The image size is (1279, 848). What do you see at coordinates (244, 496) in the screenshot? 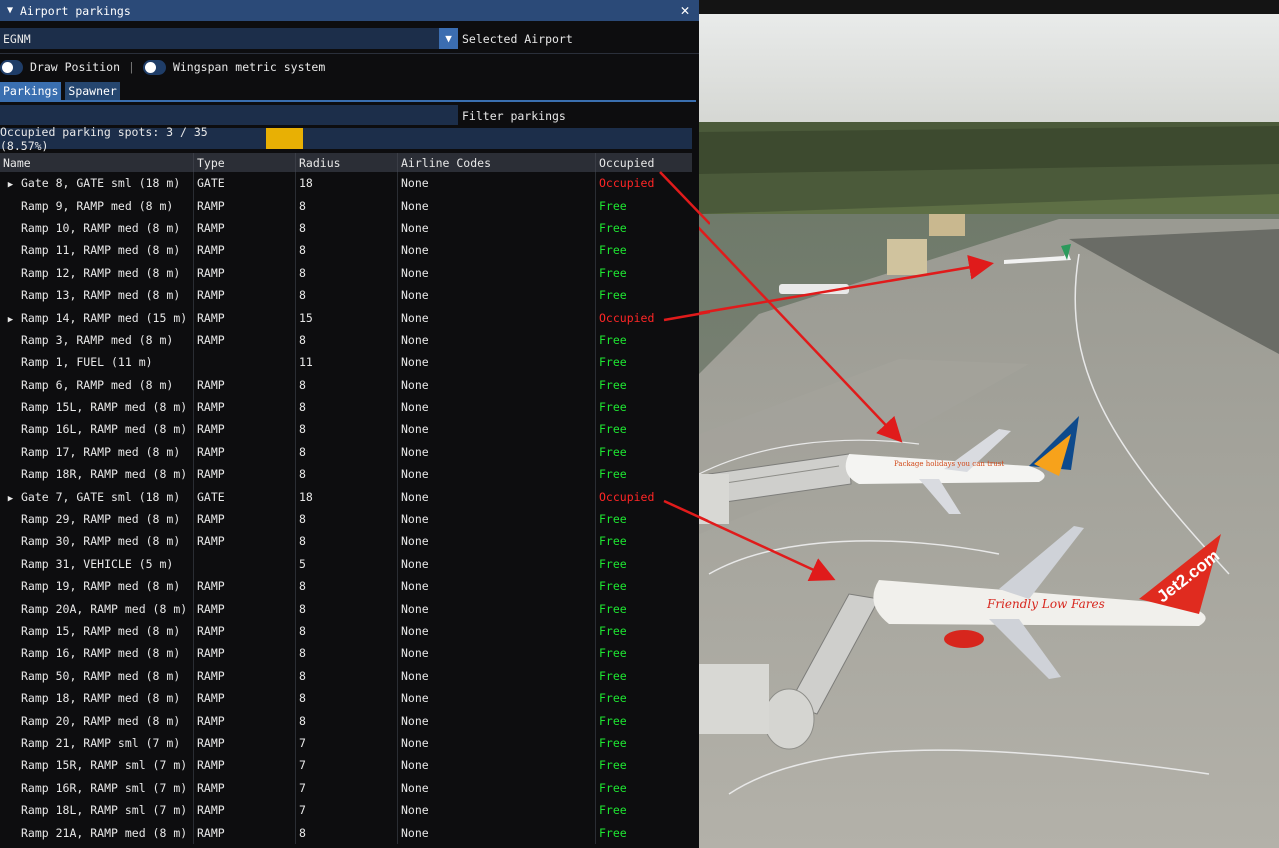
I see `cell-type: GATE` at bounding box center [244, 496].